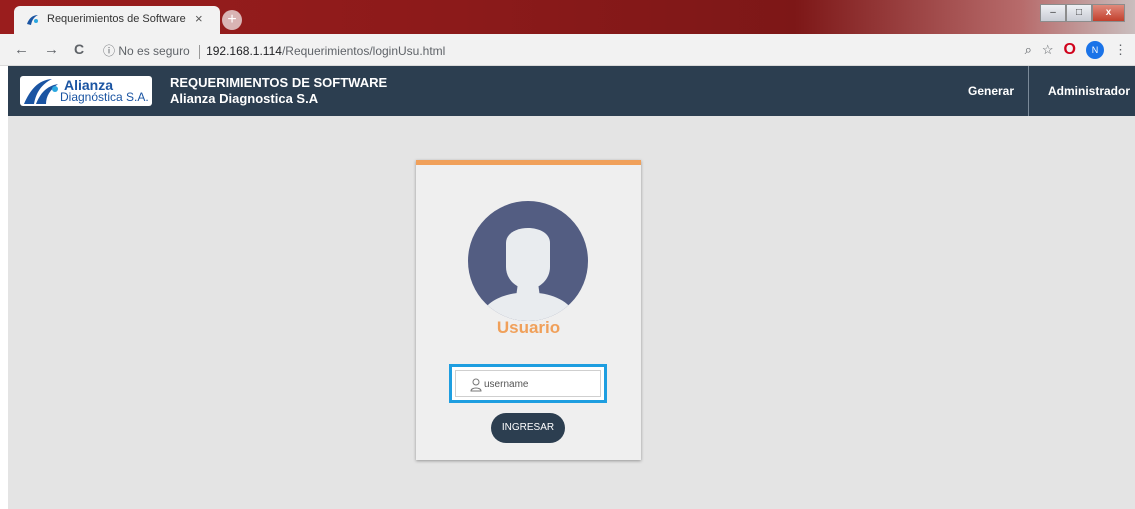 The image size is (1135, 509). Describe the element at coordinates (41, 91) in the screenshot. I see `logo-mark-icon` at that location.